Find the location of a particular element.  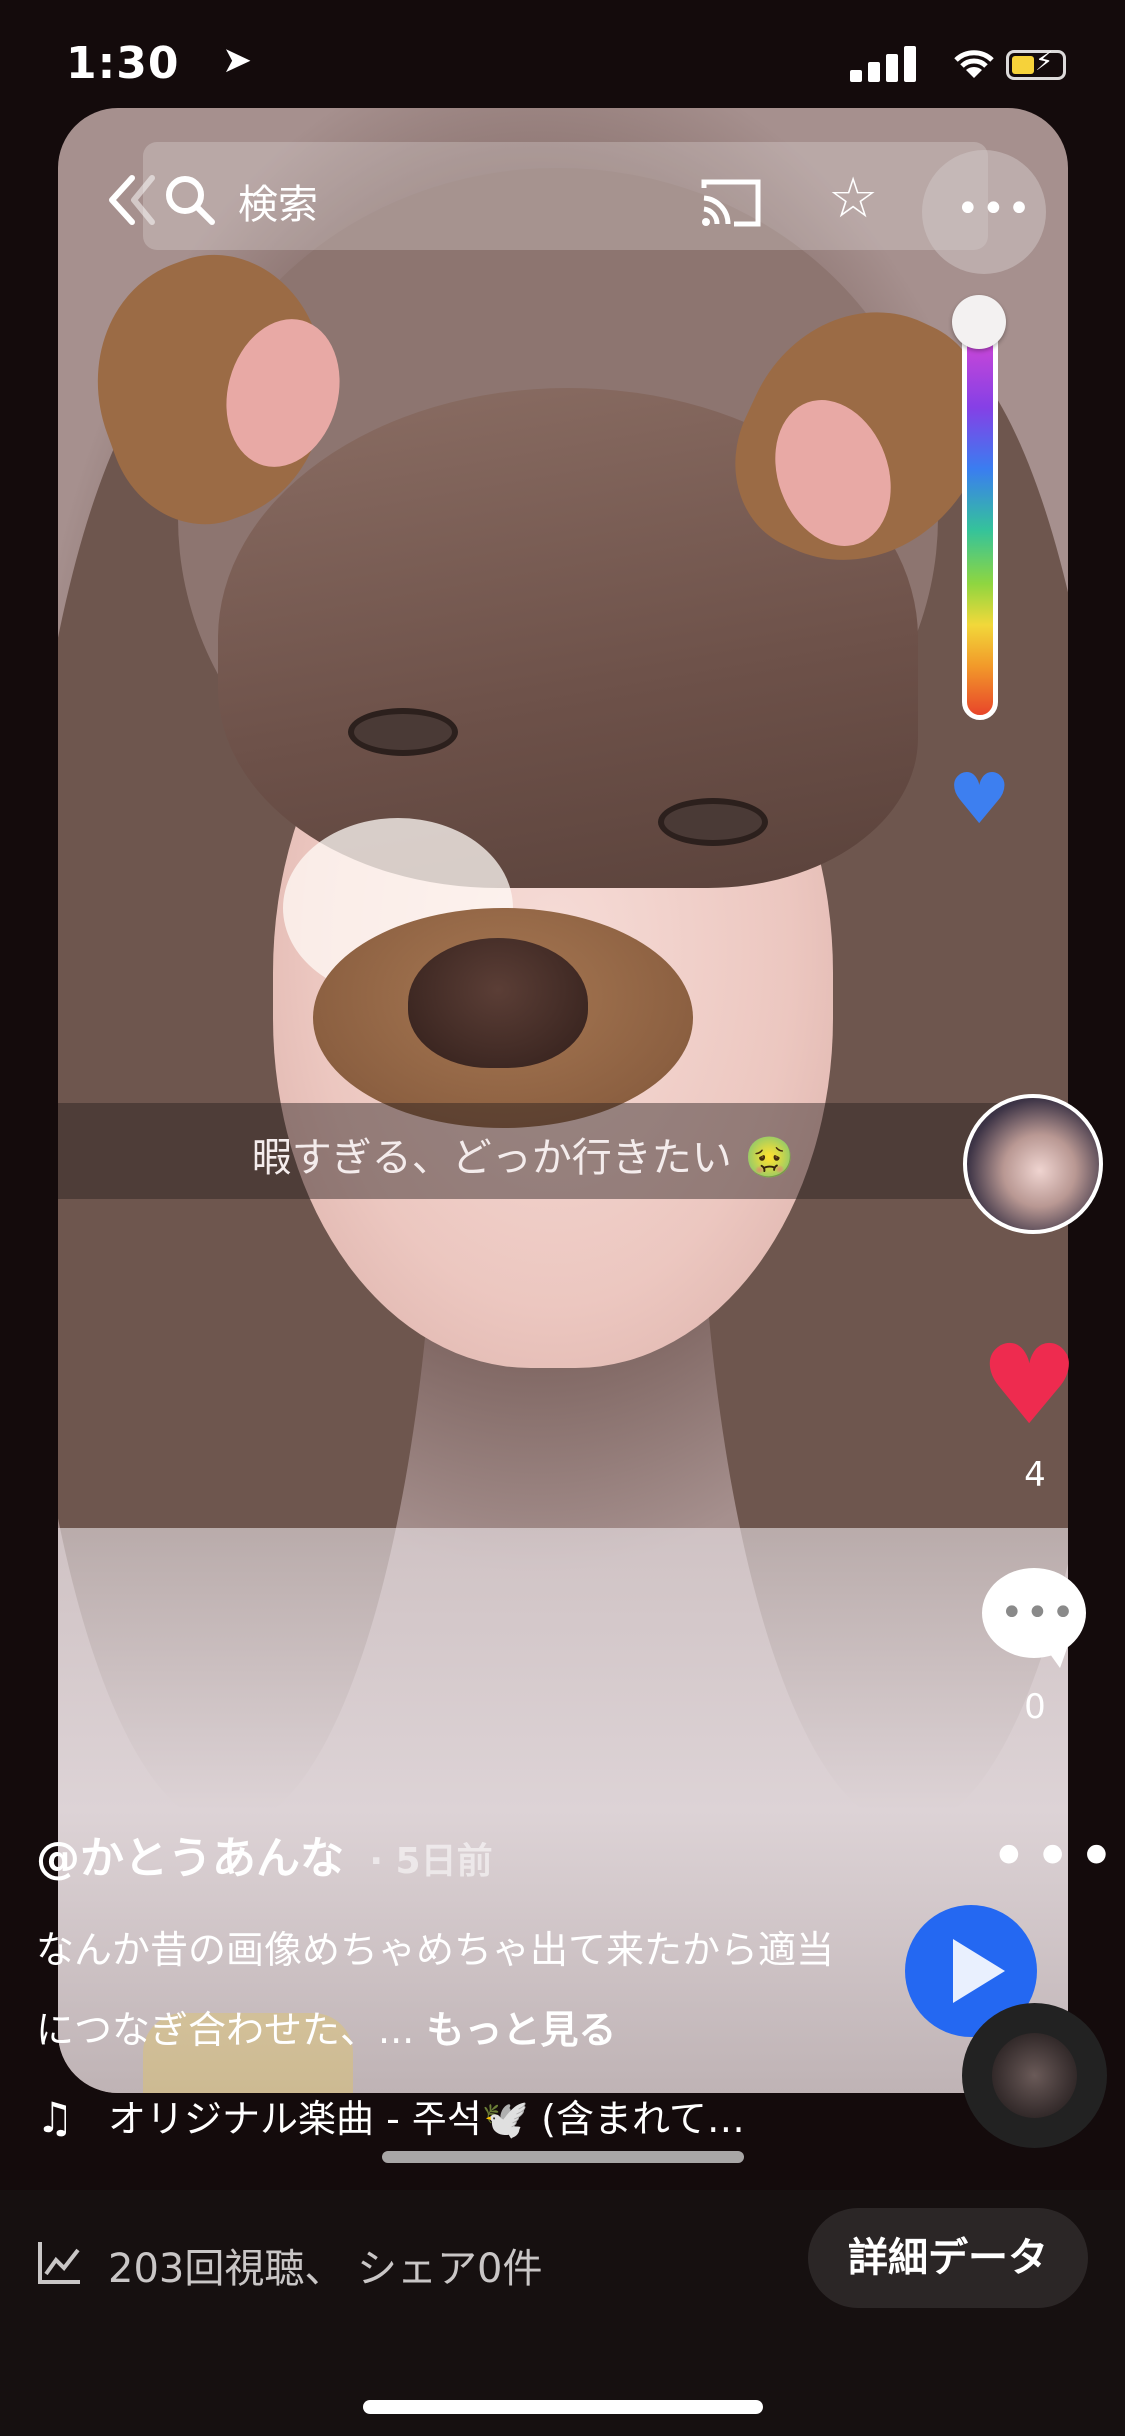

comment-count: 0 is located at coordinates (1035, 1707).